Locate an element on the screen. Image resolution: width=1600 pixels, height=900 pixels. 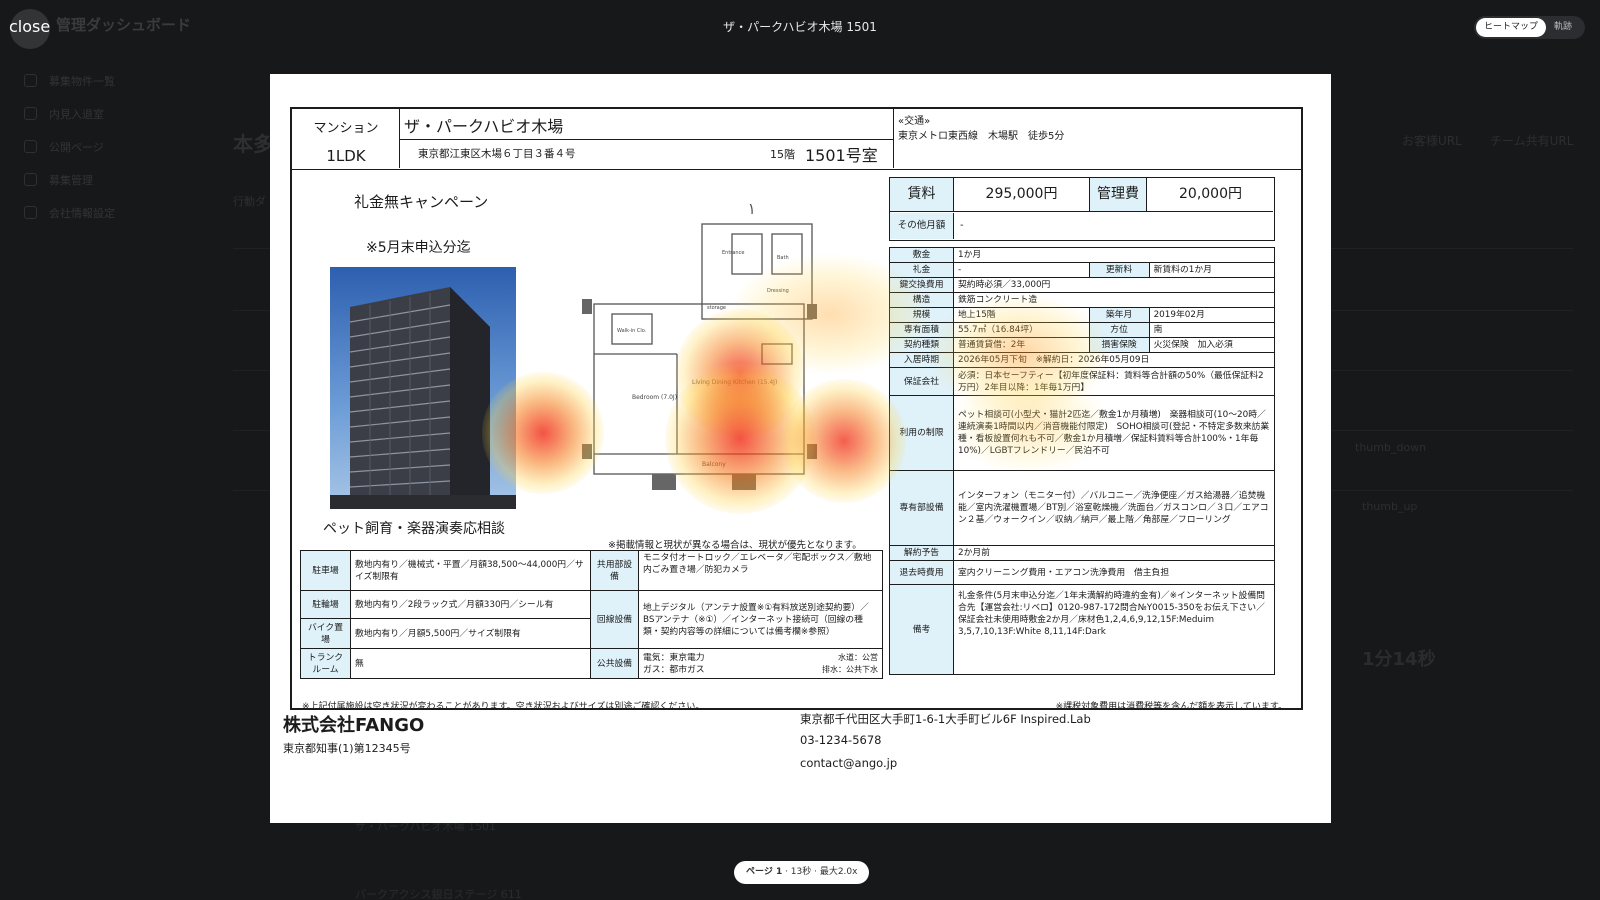
sidebar-item-label: 会社情報設定 is located at coordinates (82, 213).